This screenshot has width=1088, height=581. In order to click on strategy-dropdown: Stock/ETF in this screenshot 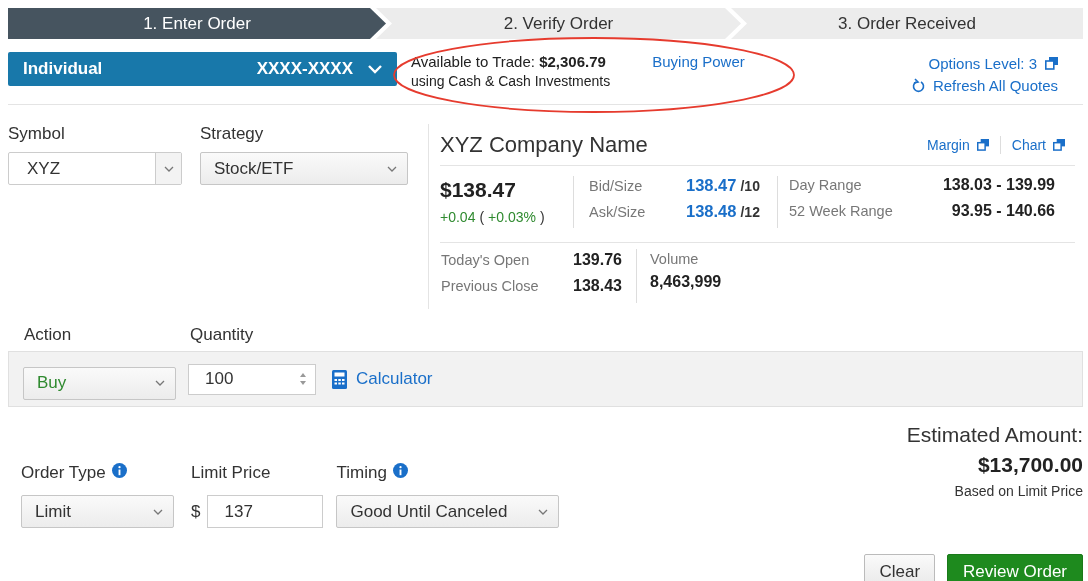, I will do `click(304, 168)`.